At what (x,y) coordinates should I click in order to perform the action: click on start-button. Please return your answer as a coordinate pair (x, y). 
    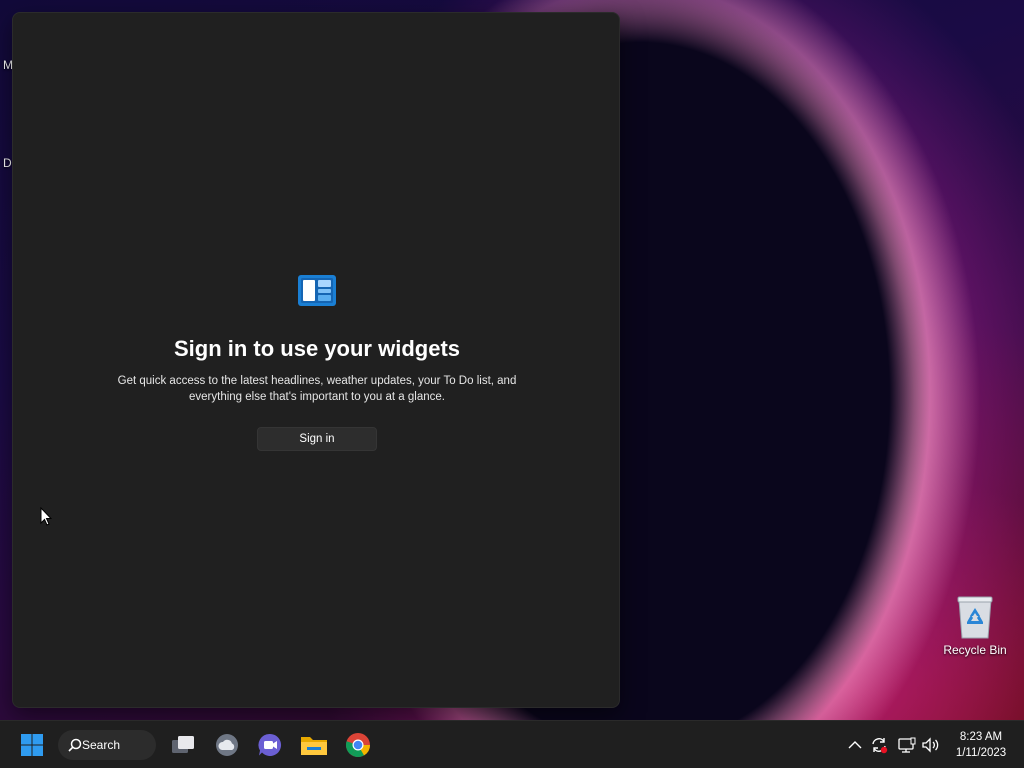
    Looking at the image, I should click on (32, 745).